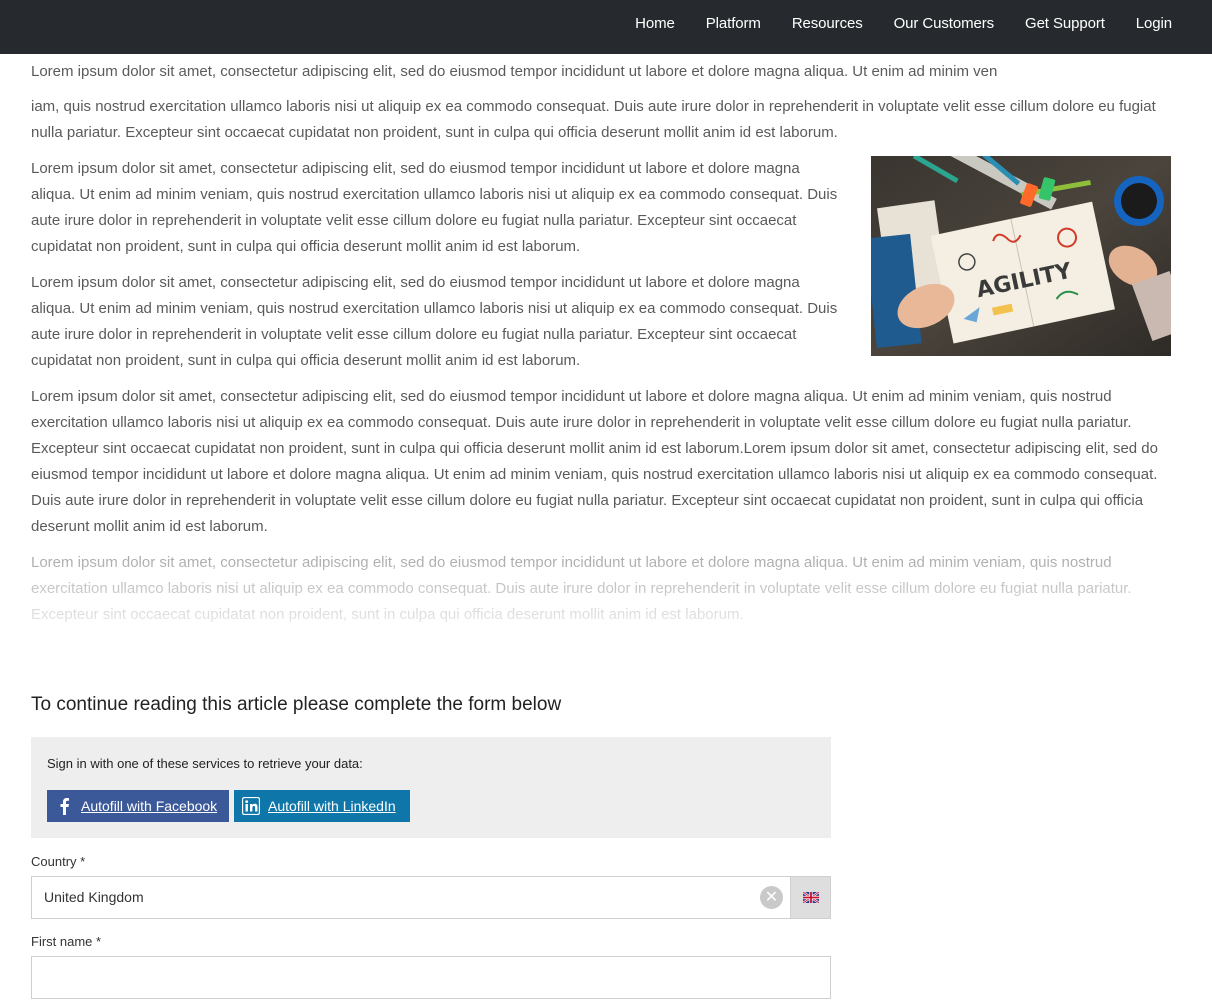  I want to click on agility-illustration: AGILITY, so click(1021, 256).